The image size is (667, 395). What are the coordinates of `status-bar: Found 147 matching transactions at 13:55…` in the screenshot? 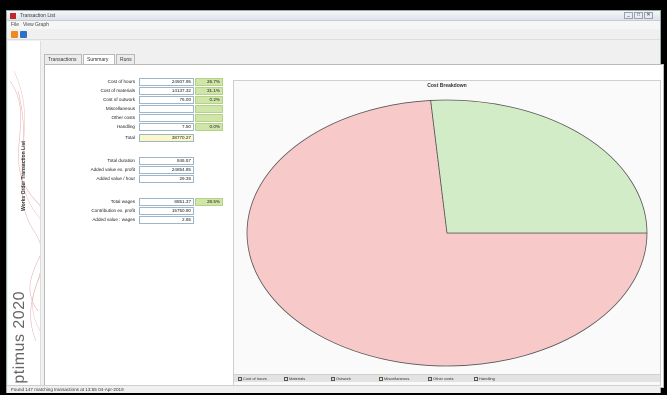 It's located at (333, 389).